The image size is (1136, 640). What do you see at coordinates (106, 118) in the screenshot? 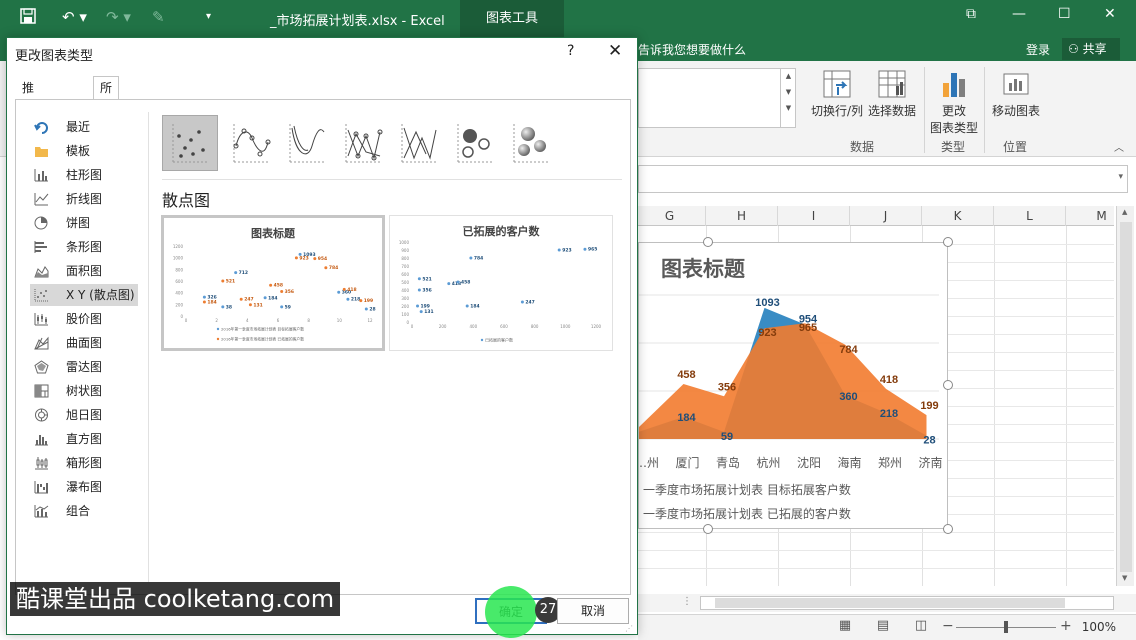
I see `tab-all-charts: 所有图表` at bounding box center [106, 118].